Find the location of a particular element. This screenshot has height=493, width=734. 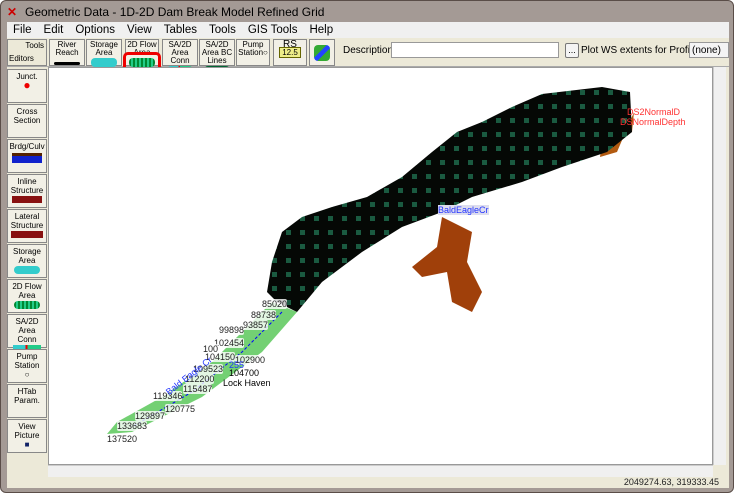

sa-2d-conn-label: SA/2D Area Conn is located at coordinates (180, 52).